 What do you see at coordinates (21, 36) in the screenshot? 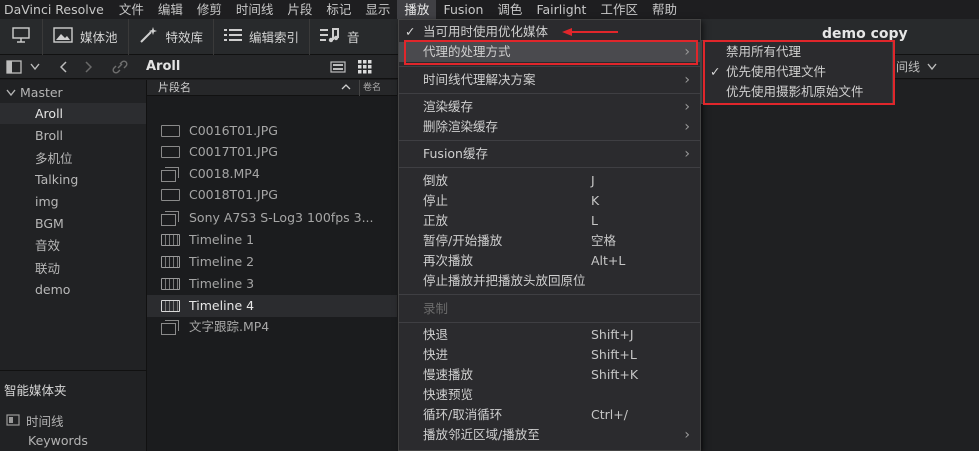
I see `monitor-button` at bounding box center [21, 36].